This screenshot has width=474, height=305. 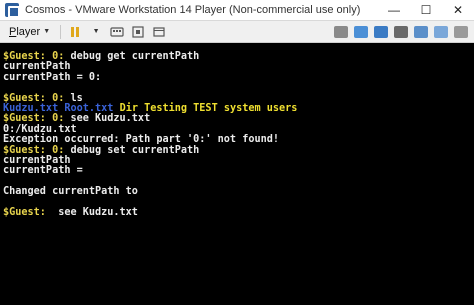 I want to click on device-status-icons, so click(x=401, y=31).